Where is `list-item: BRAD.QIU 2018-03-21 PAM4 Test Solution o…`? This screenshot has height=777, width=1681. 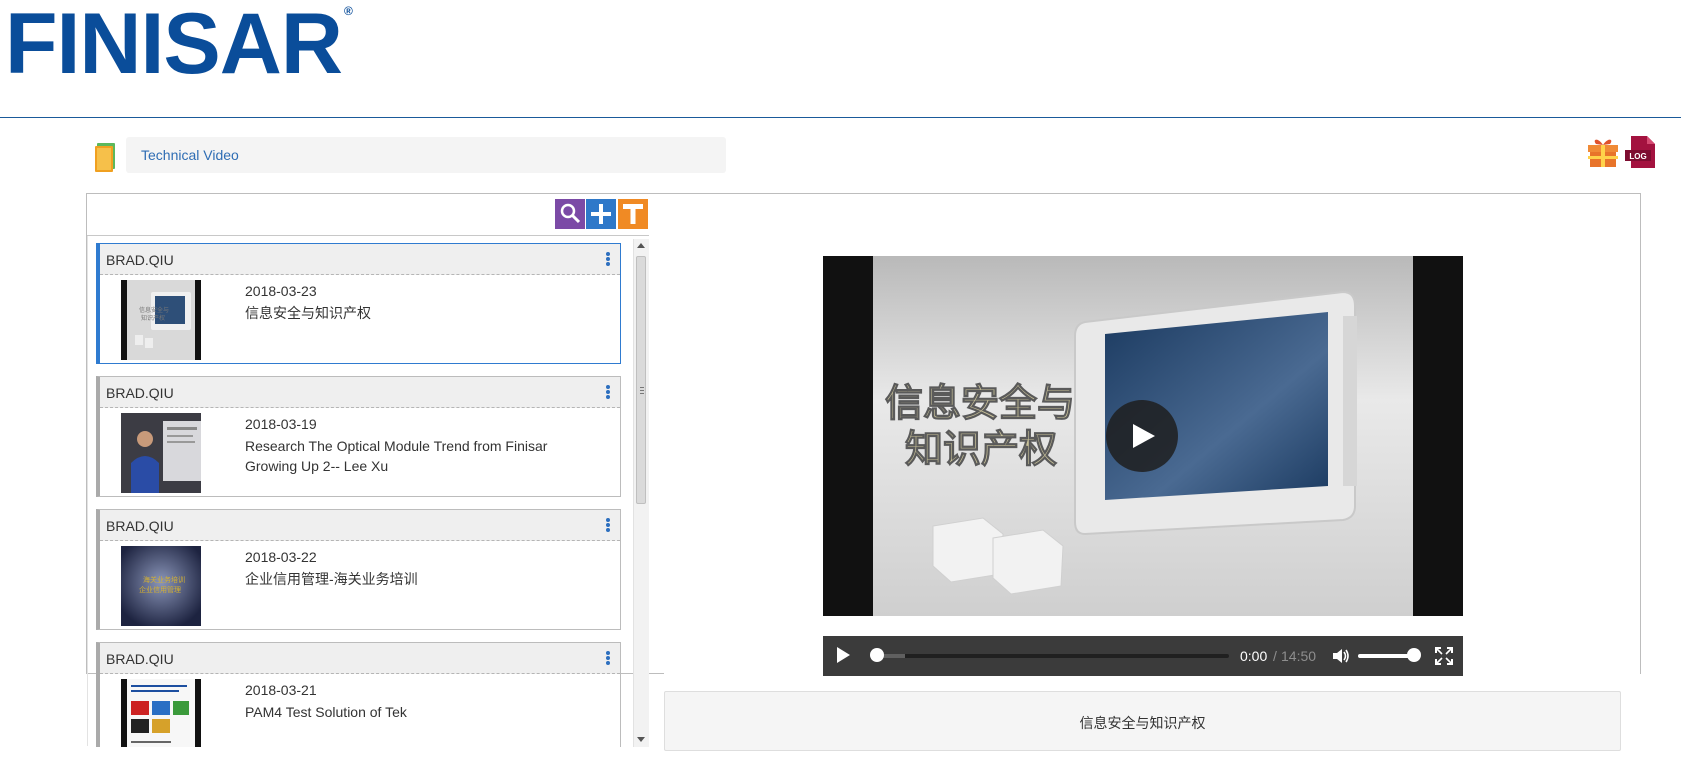
list-item: BRAD.QIU 2018-03-21 PAM4 Test Solution o… is located at coordinates (358, 694).